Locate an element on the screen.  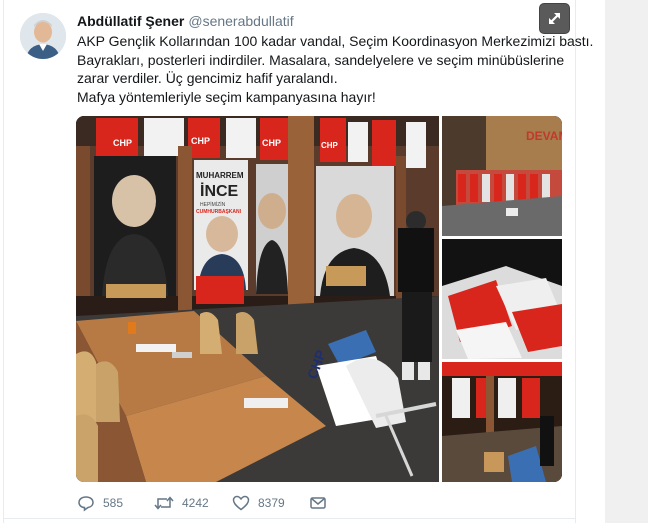
retweet-count: 4242 is located at coordinates (195, 503).